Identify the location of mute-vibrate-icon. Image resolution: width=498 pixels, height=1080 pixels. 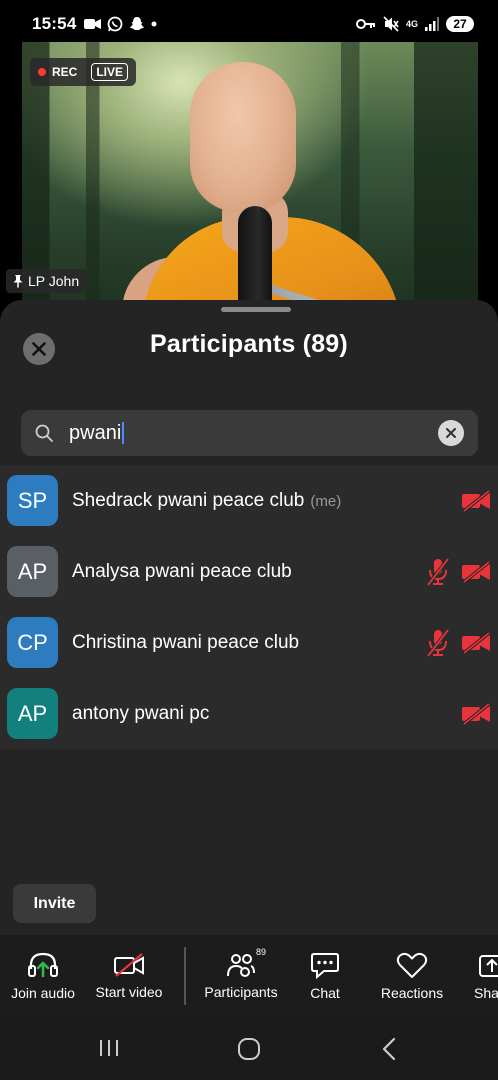
(391, 24).